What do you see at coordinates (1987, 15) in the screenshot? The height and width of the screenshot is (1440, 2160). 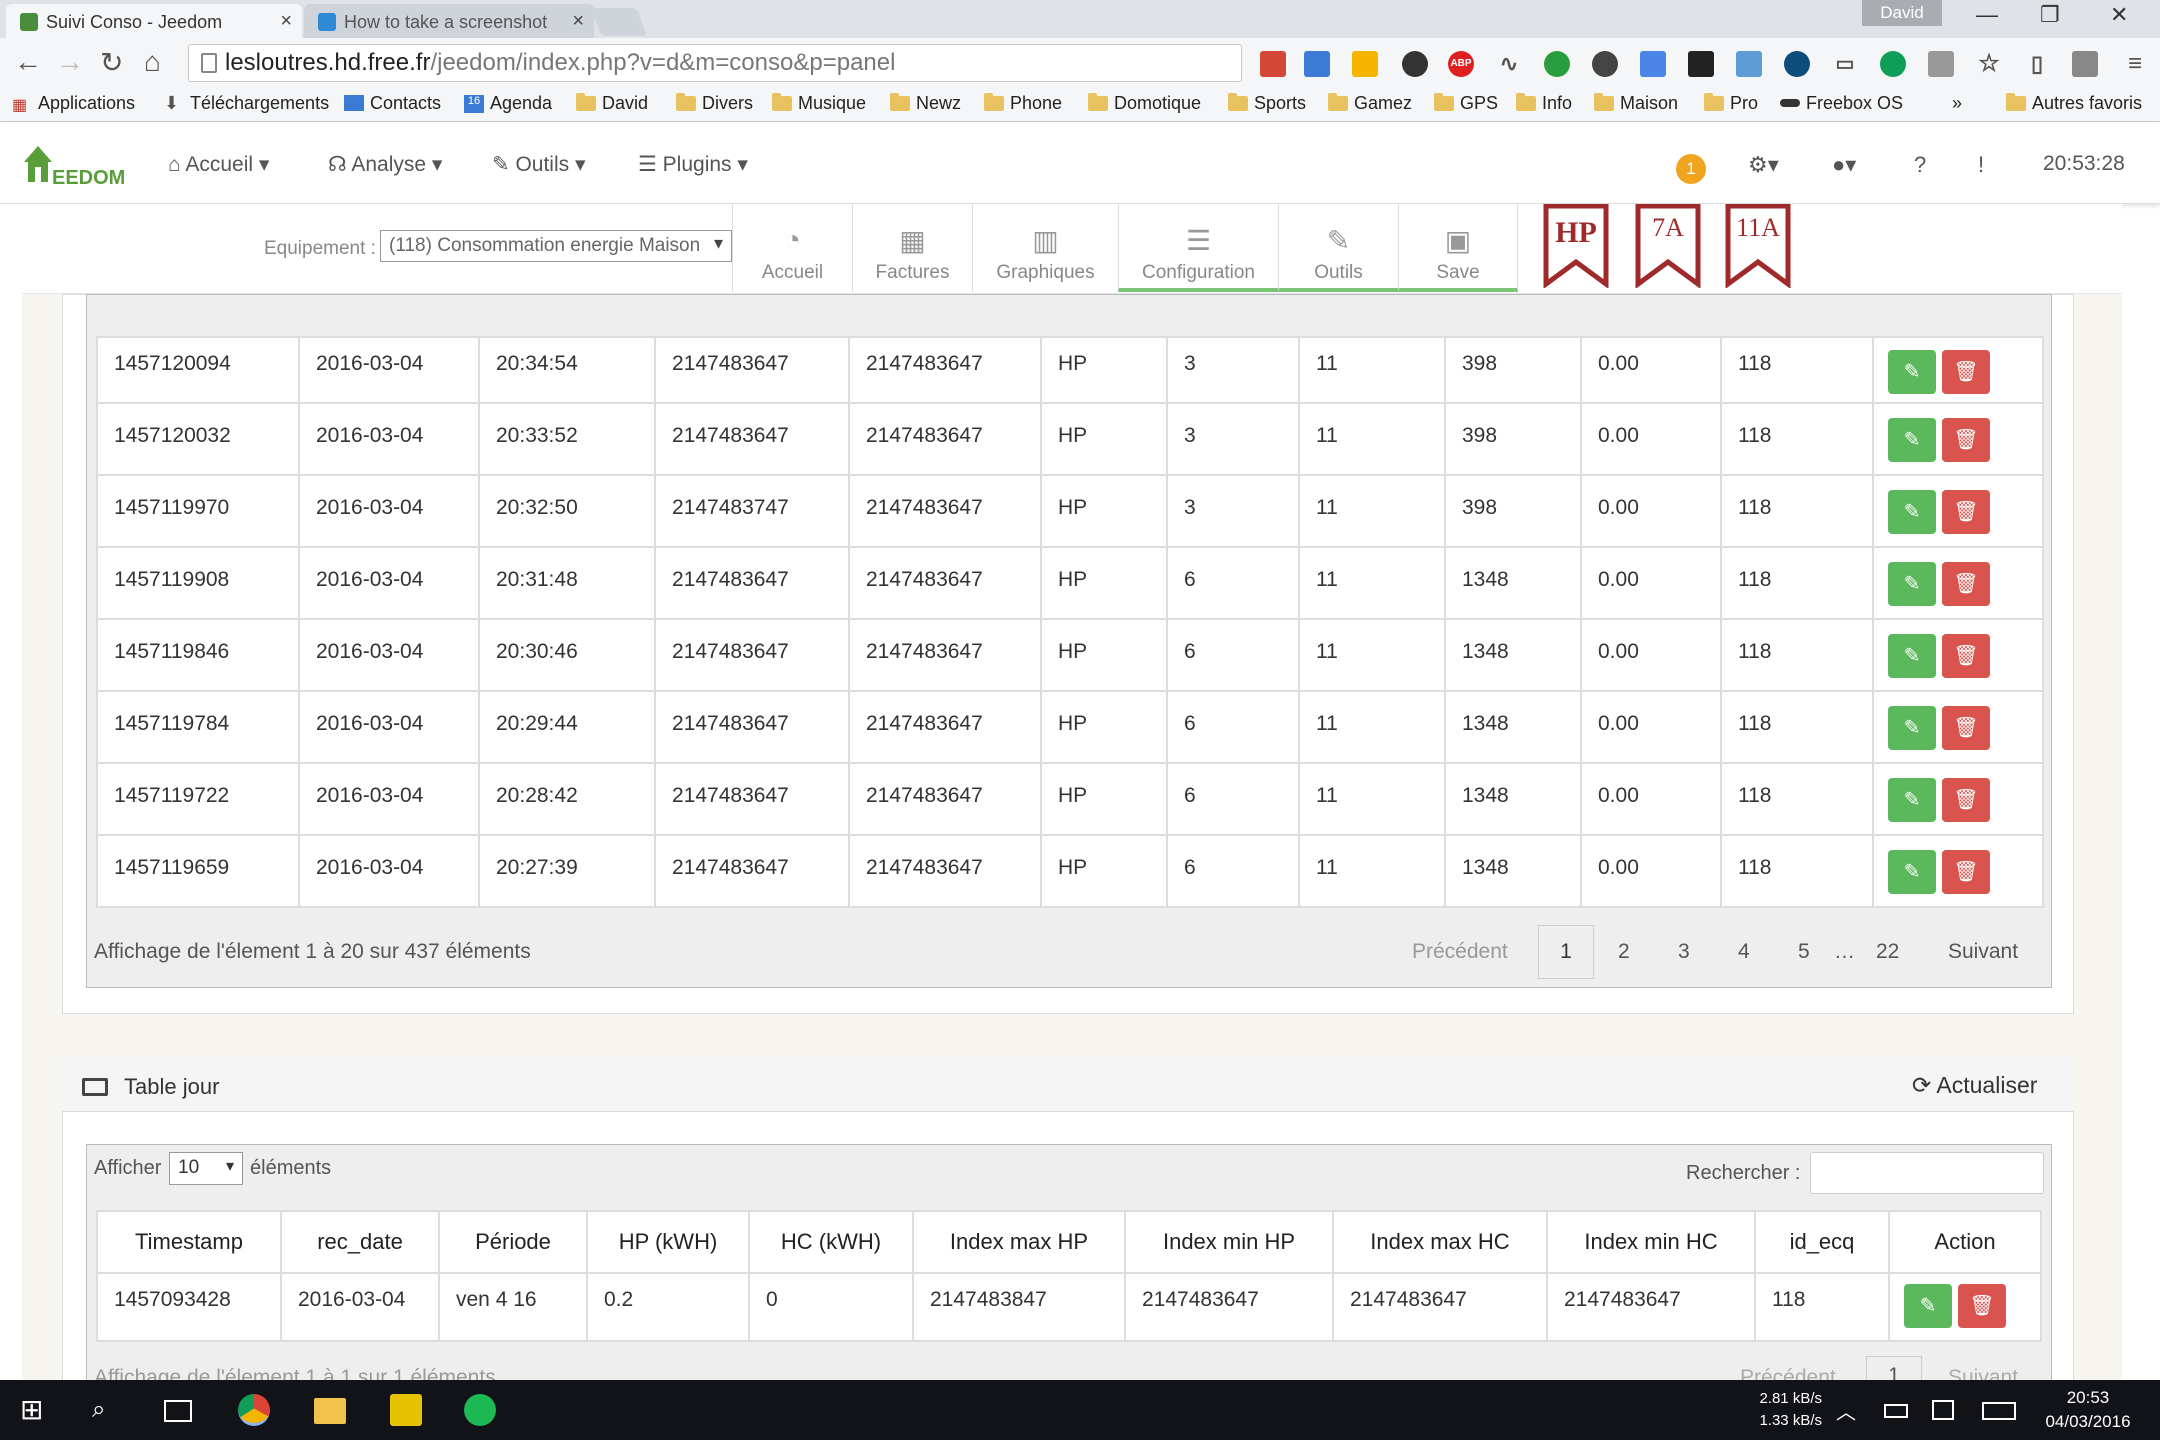 I see `minimize-button: —` at bounding box center [1987, 15].